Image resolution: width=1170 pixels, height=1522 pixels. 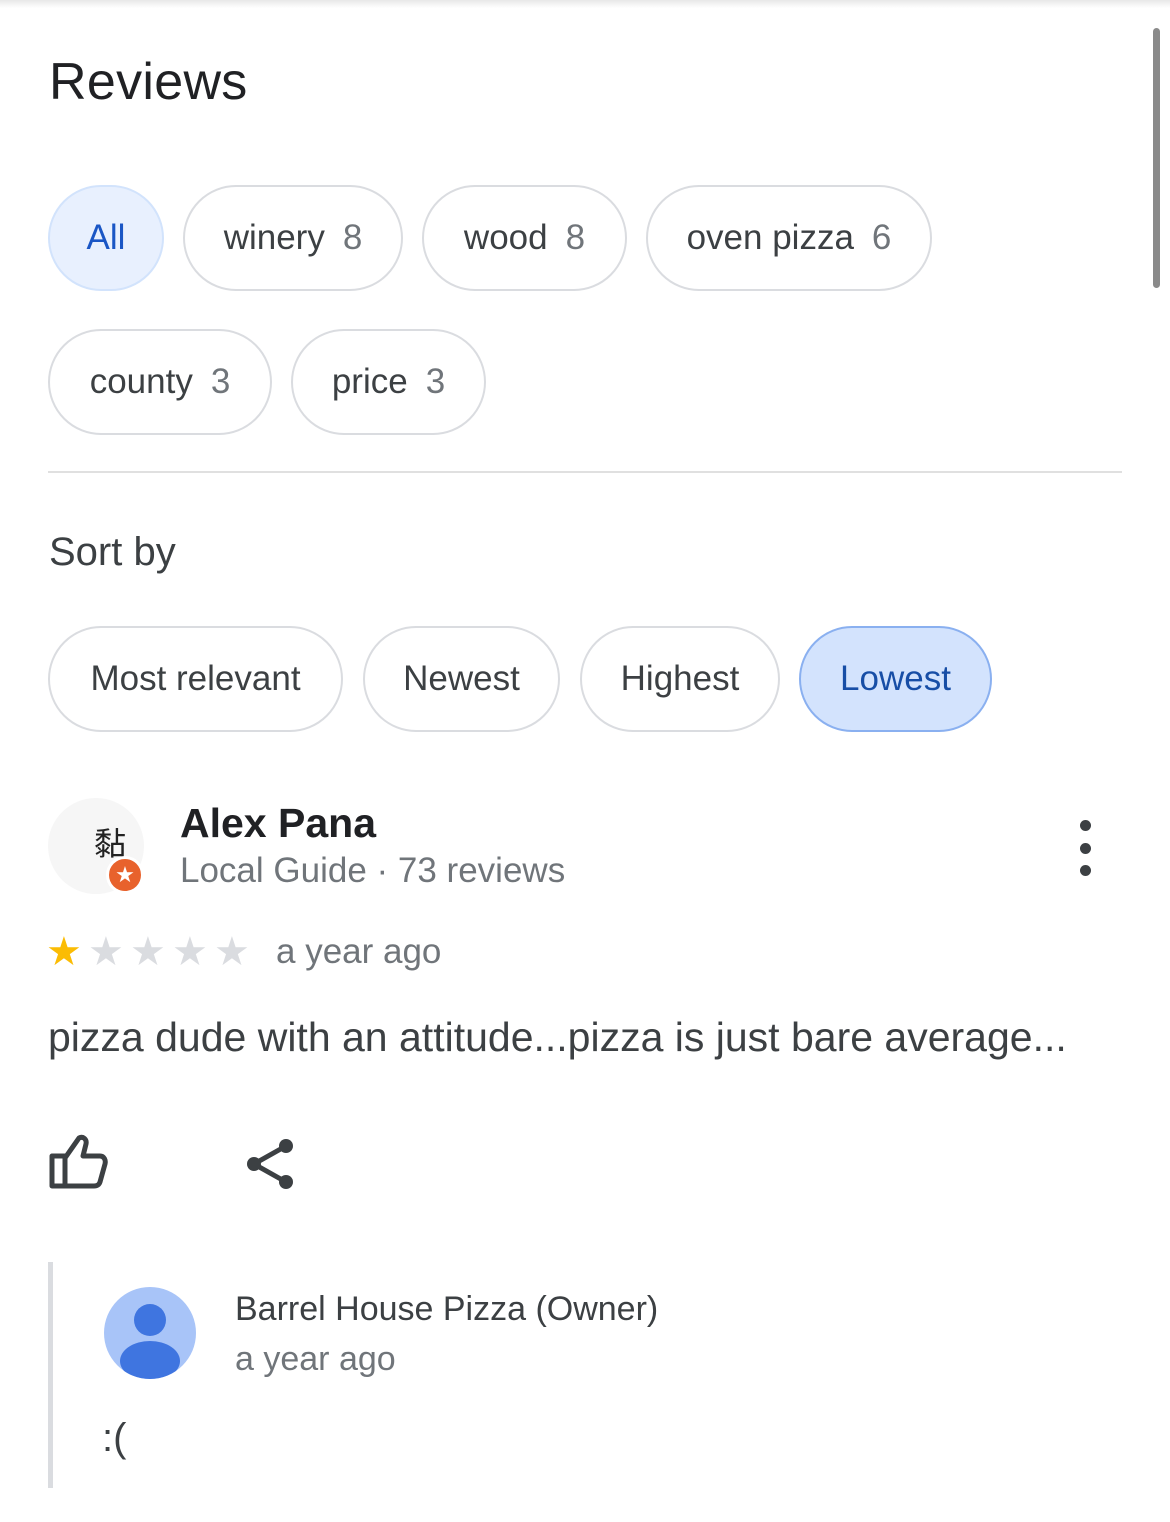 I want to click on reviews-title: Reviews, so click(x=148, y=82).